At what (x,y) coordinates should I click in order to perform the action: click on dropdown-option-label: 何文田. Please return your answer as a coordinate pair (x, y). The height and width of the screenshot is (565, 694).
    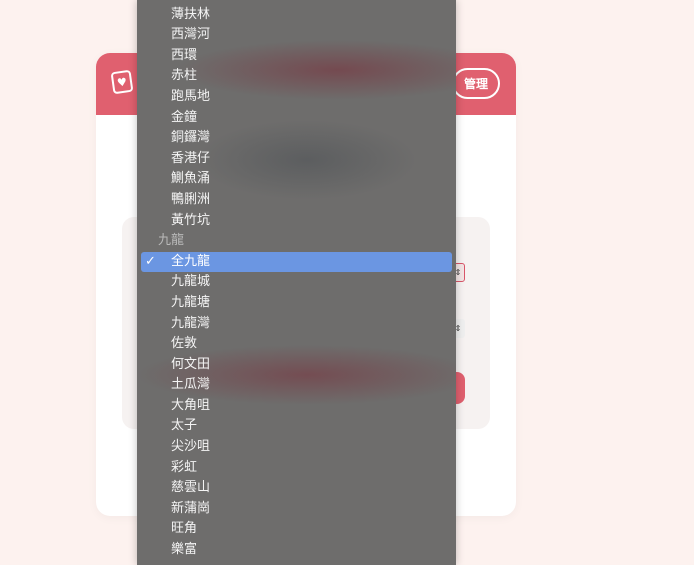
    Looking at the image, I should click on (191, 364).